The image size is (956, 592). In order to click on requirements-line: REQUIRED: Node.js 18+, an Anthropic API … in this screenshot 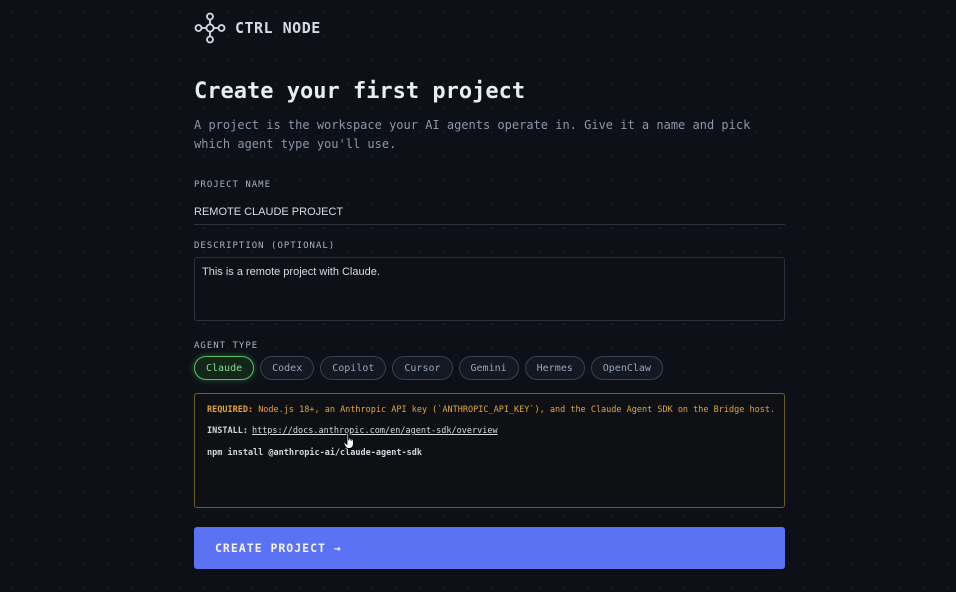, I will do `click(491, 410)`.